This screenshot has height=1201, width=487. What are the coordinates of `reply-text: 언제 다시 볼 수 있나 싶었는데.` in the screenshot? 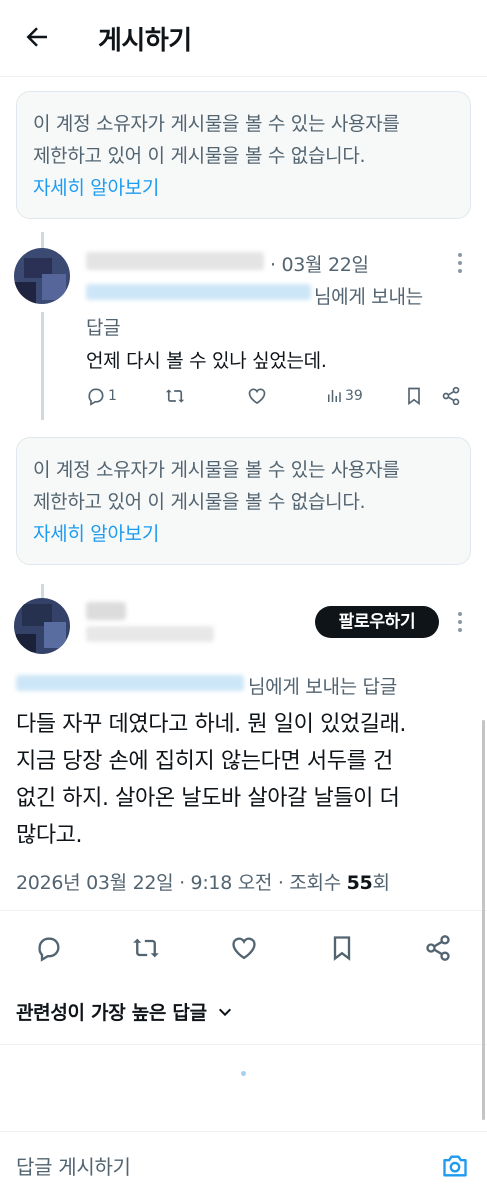 It's located at (206, 361).